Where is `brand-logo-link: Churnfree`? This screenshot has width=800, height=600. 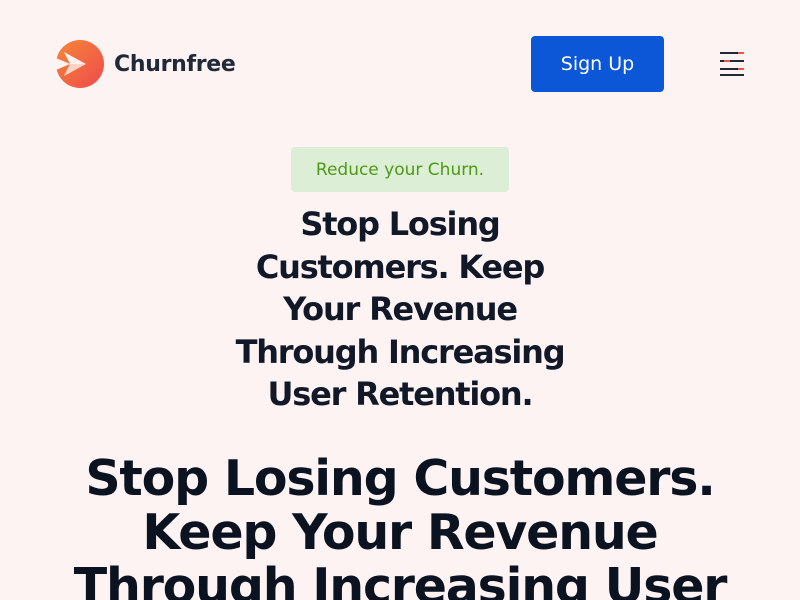
brand-logo-link: Churnfree is located at coordinates (146, 64).